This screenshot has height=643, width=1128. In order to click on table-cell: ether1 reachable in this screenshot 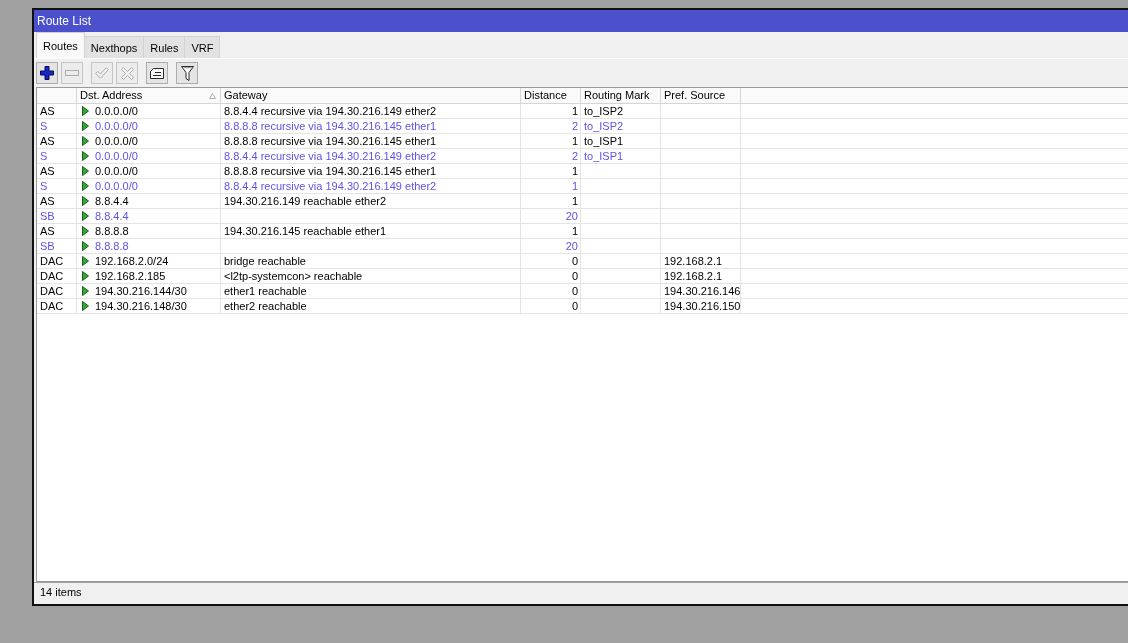, I will do `click(371, 291)`.